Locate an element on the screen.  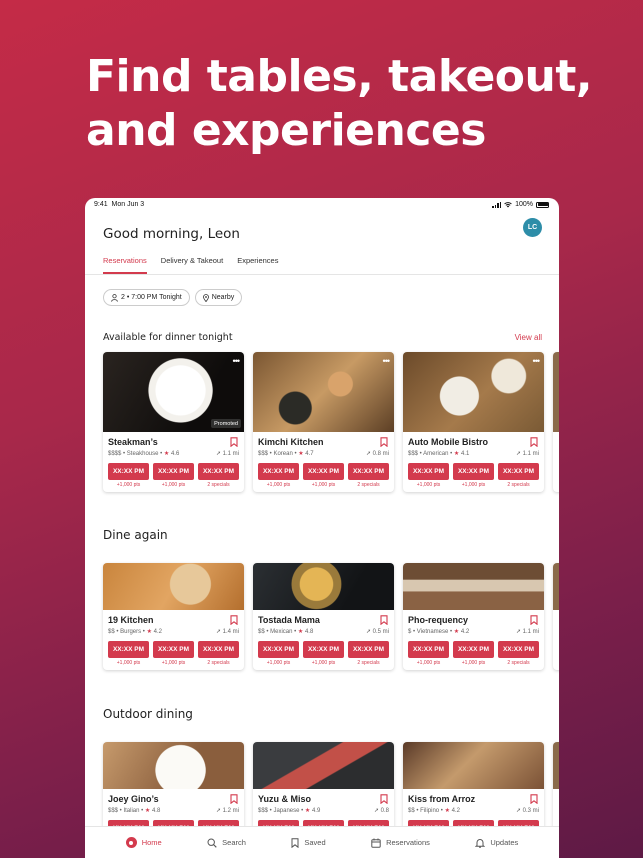
time-slot-perk: 2 specials is located at coordinates (518, 663).